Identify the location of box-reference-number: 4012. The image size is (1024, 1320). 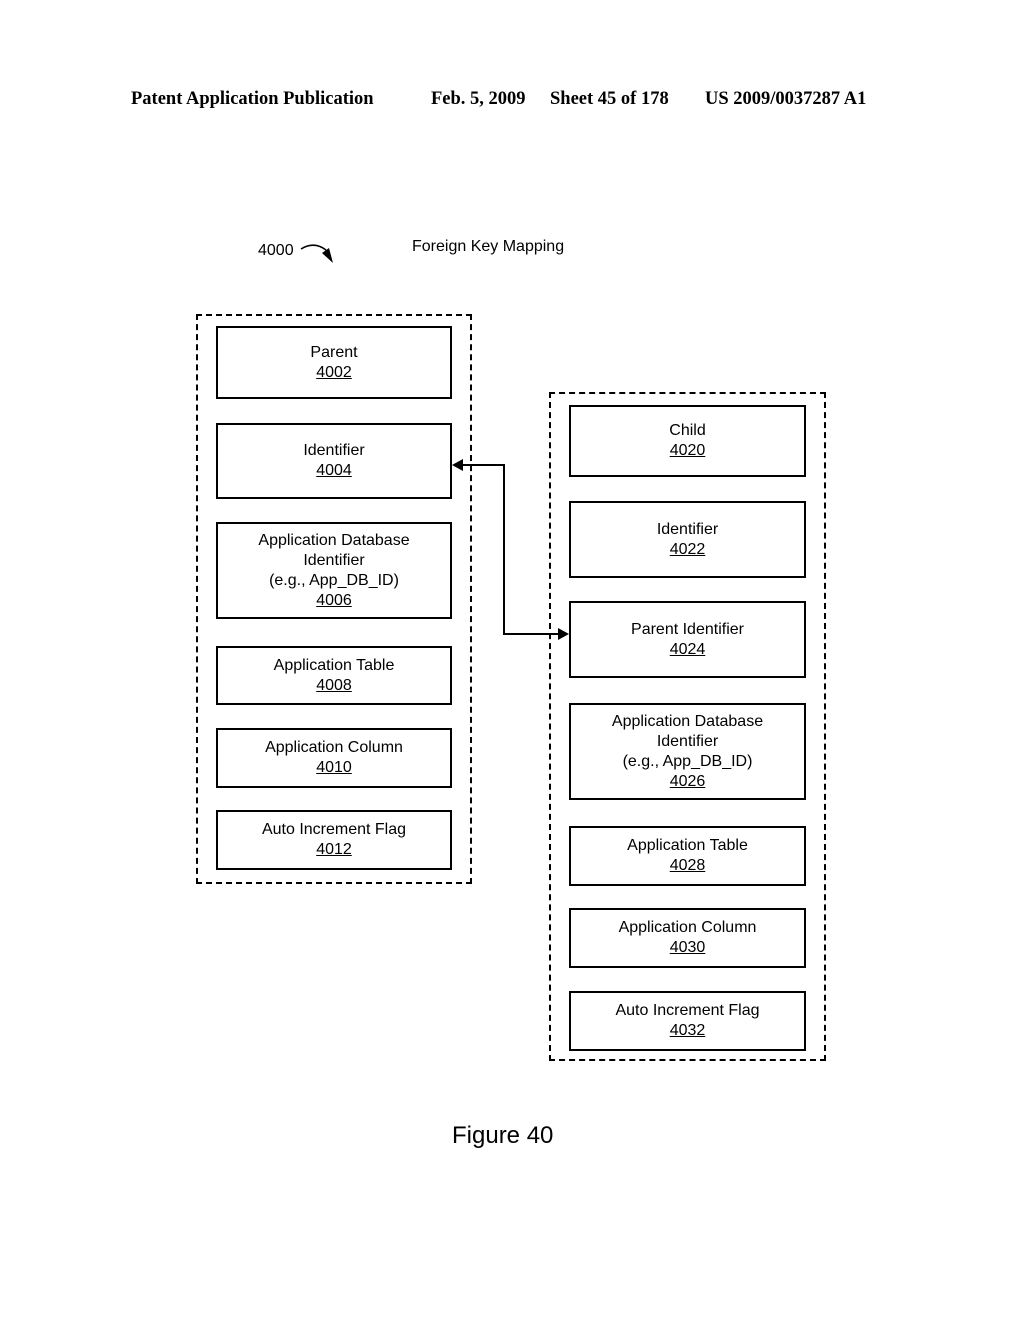
(334, 849).